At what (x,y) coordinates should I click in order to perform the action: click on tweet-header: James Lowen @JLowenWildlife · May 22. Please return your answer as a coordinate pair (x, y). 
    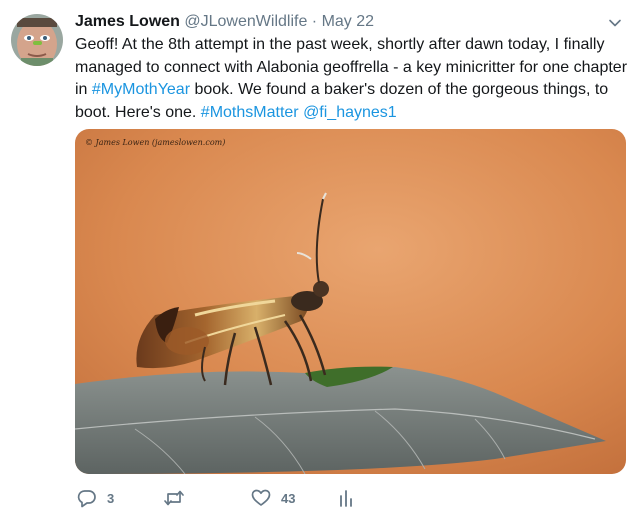
    Looking at the image, I should click on (224, 22).